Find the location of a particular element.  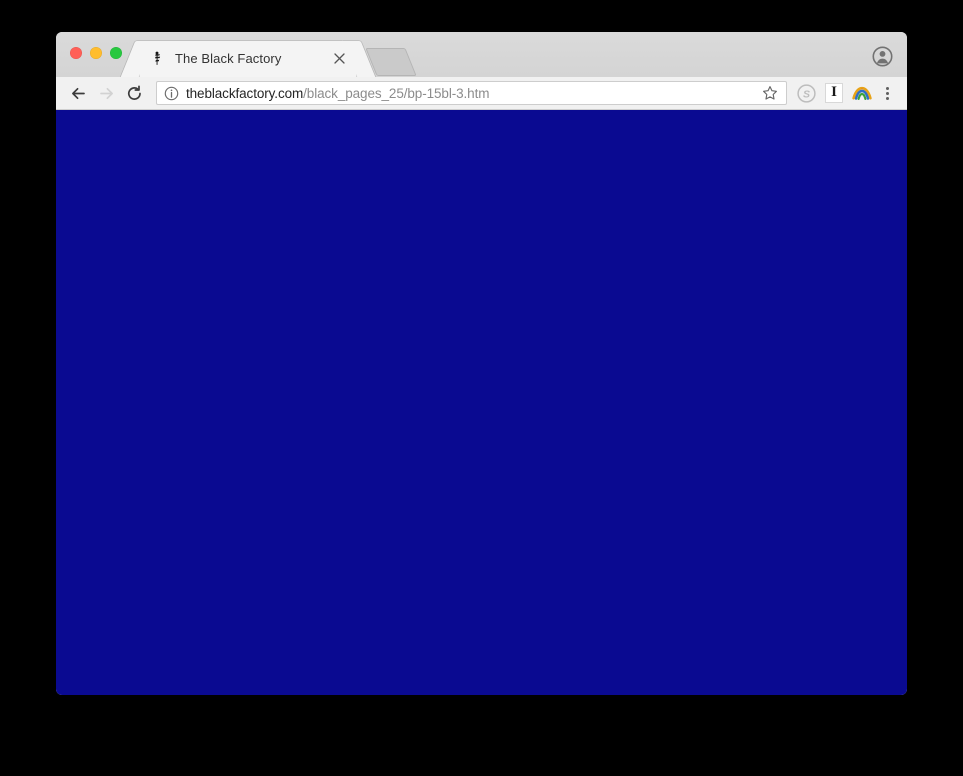

tab-top-edge is located at coordinates (248, 40).